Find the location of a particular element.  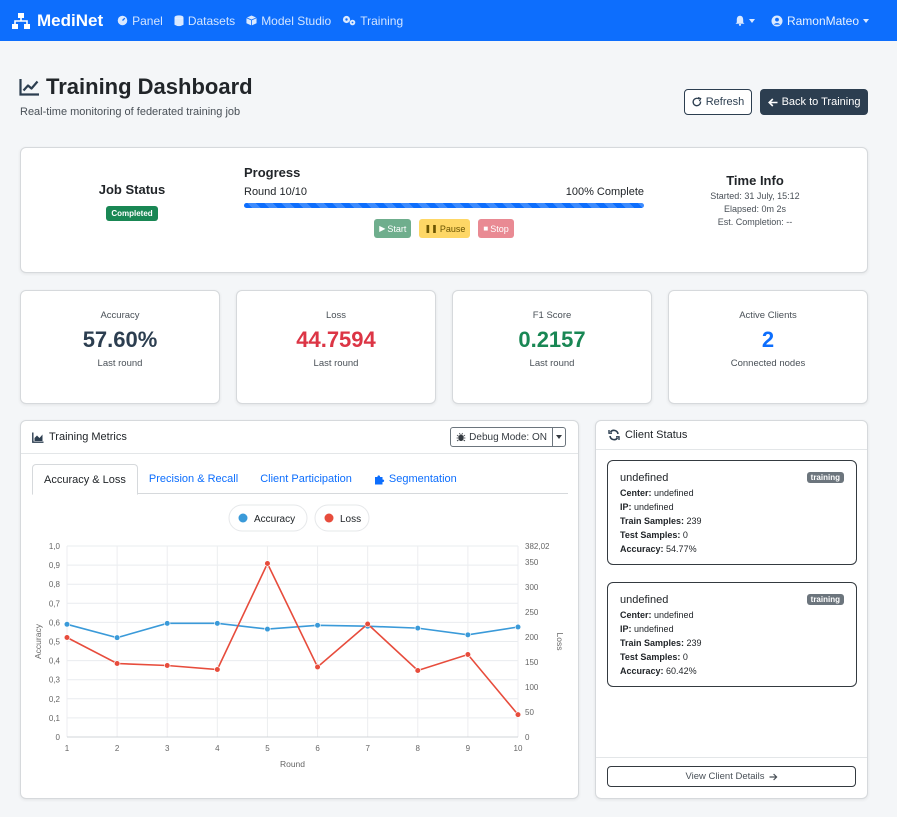

x-tick-label: 9 is located at coordinates (468, 748).